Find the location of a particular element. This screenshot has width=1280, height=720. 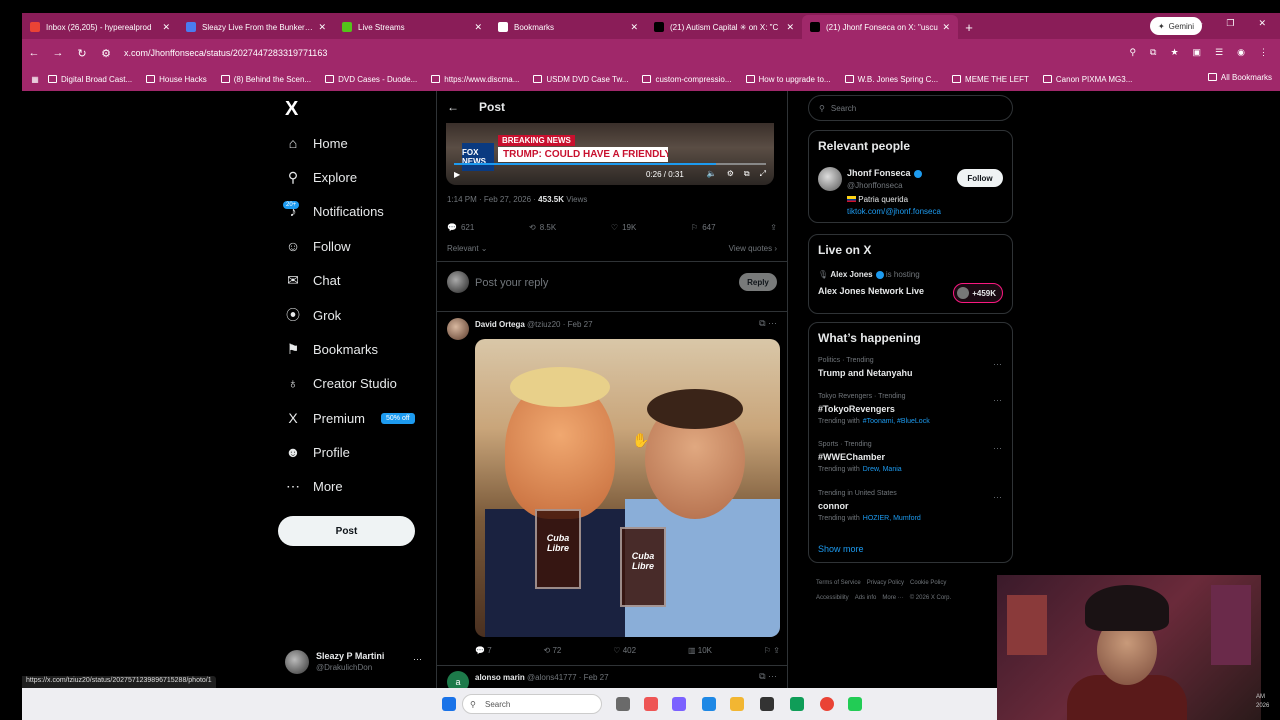

site-info-icon: ⚙ is located at coordinates (106, 53).